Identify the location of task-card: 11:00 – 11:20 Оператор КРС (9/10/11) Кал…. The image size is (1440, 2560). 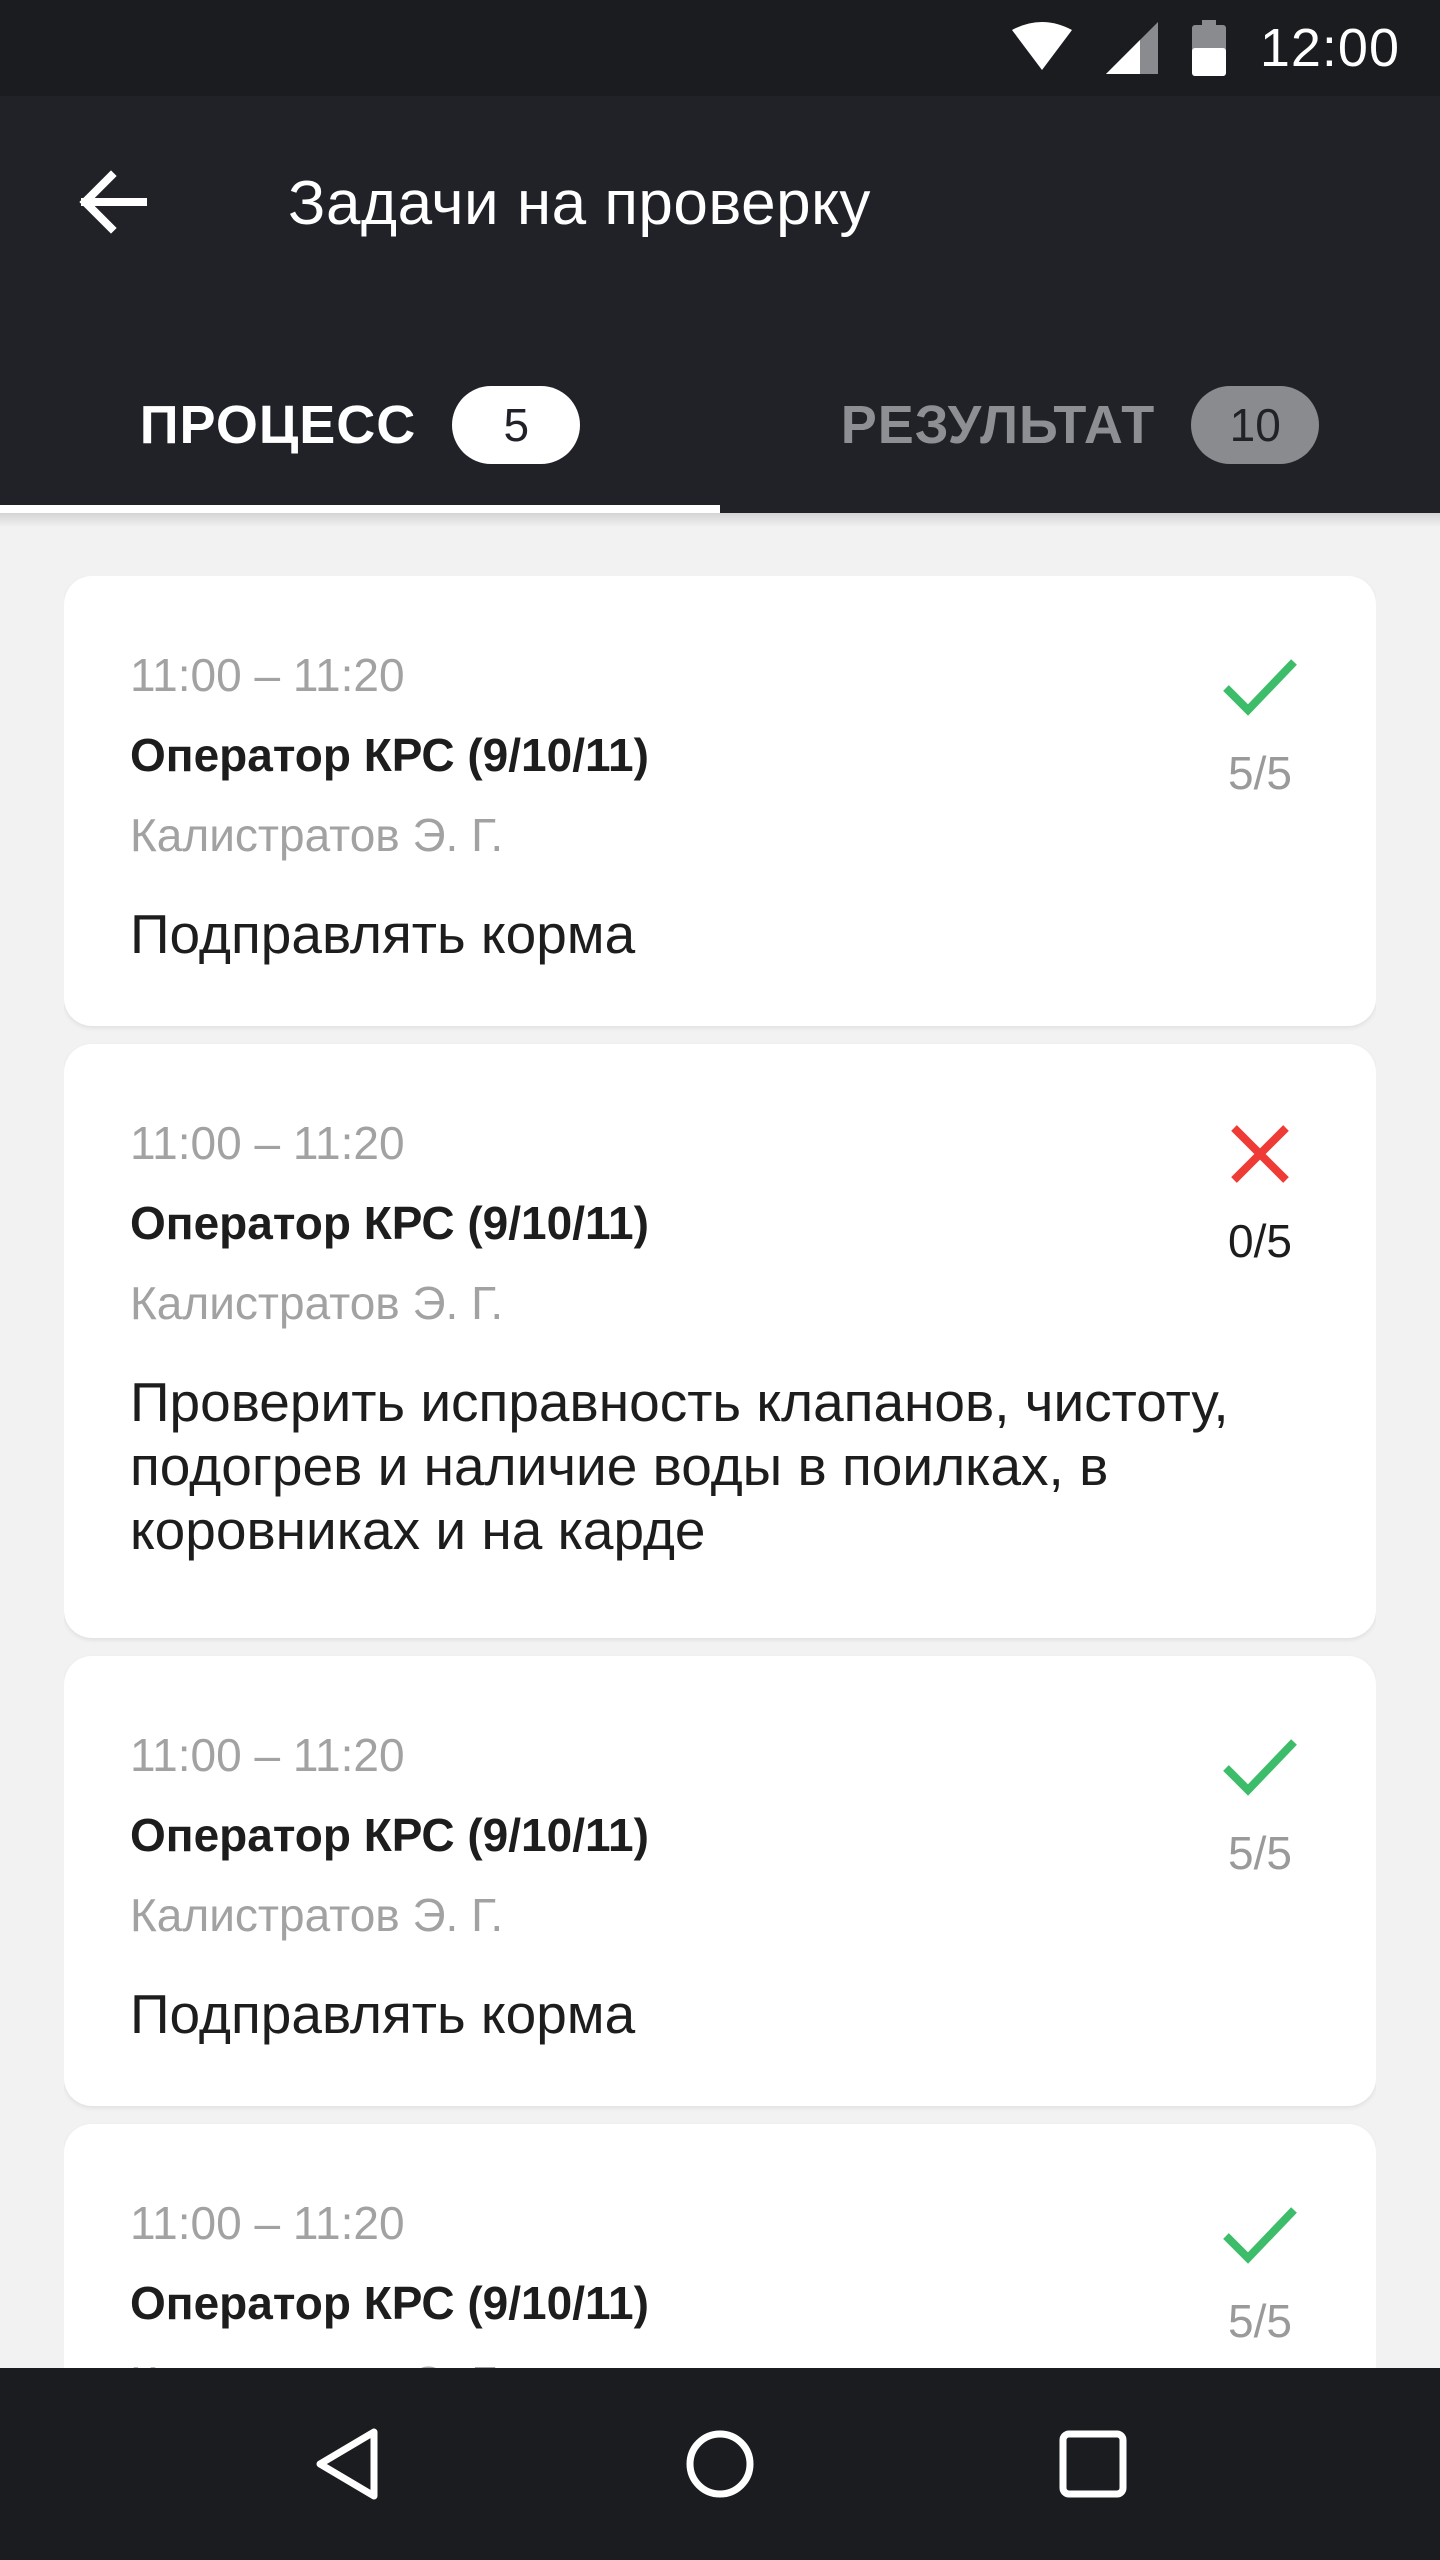
(720, 2246).